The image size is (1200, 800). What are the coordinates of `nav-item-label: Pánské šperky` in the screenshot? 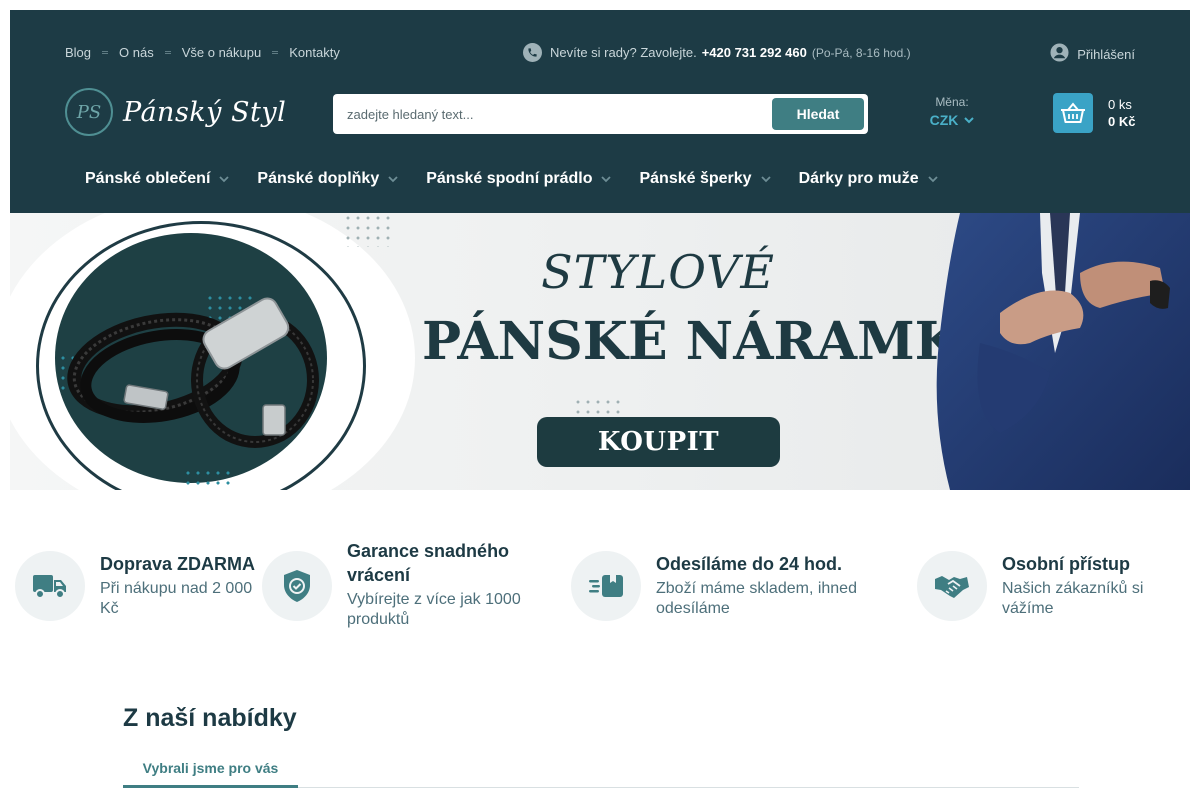 It's located at (695, 178).